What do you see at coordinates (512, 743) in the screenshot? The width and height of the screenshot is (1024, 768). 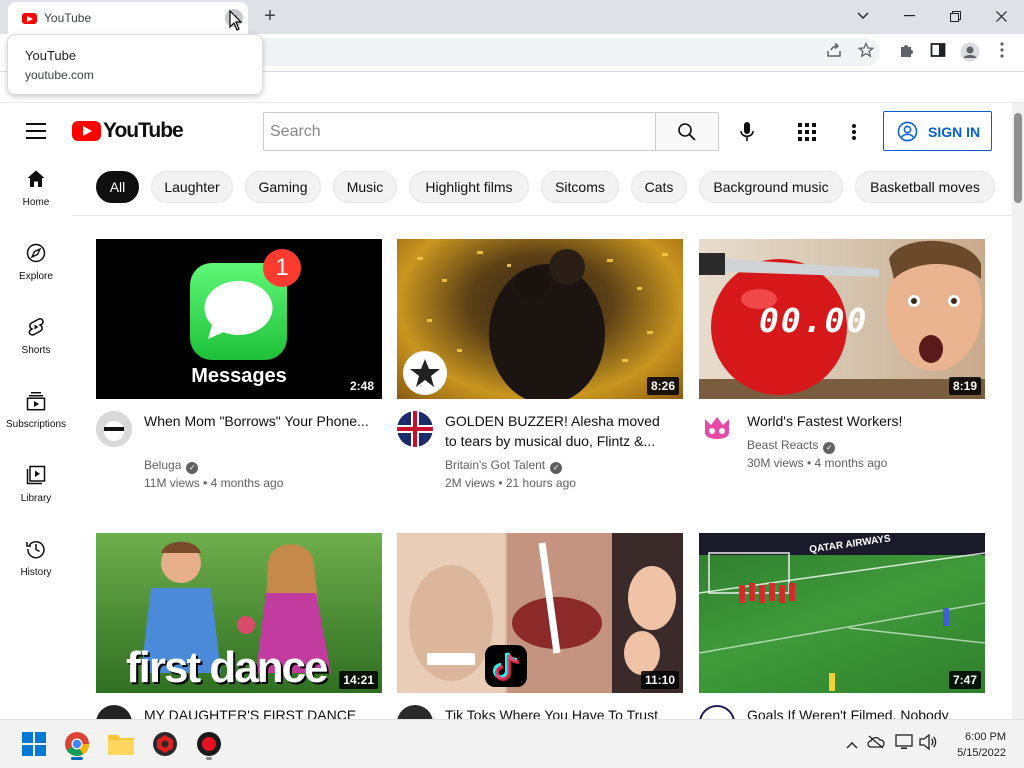 I see `windows-taskbar: 6:00 PM 5/15/2022` at bounding box center [512, 743].